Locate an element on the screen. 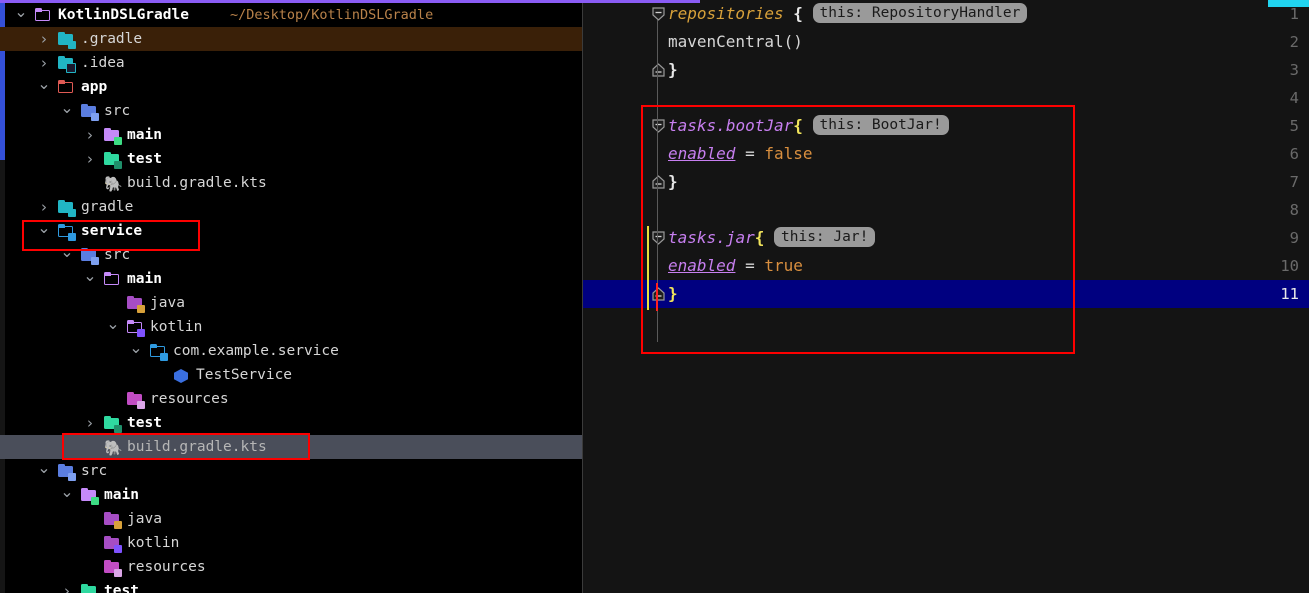 This screenshot has height=593, width=1309. line-number: 5 is located at coordinates (1294, 126).